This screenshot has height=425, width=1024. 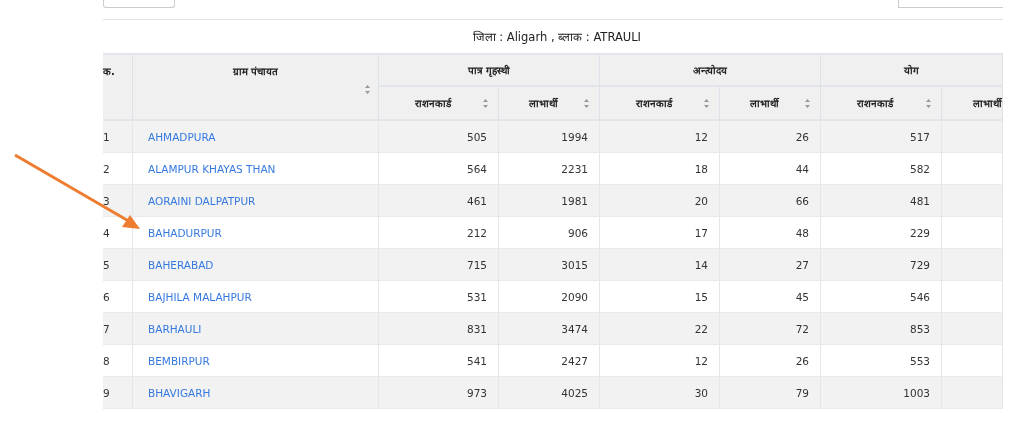 I want to click on table-cell: 48, so click(x=770, y=233).